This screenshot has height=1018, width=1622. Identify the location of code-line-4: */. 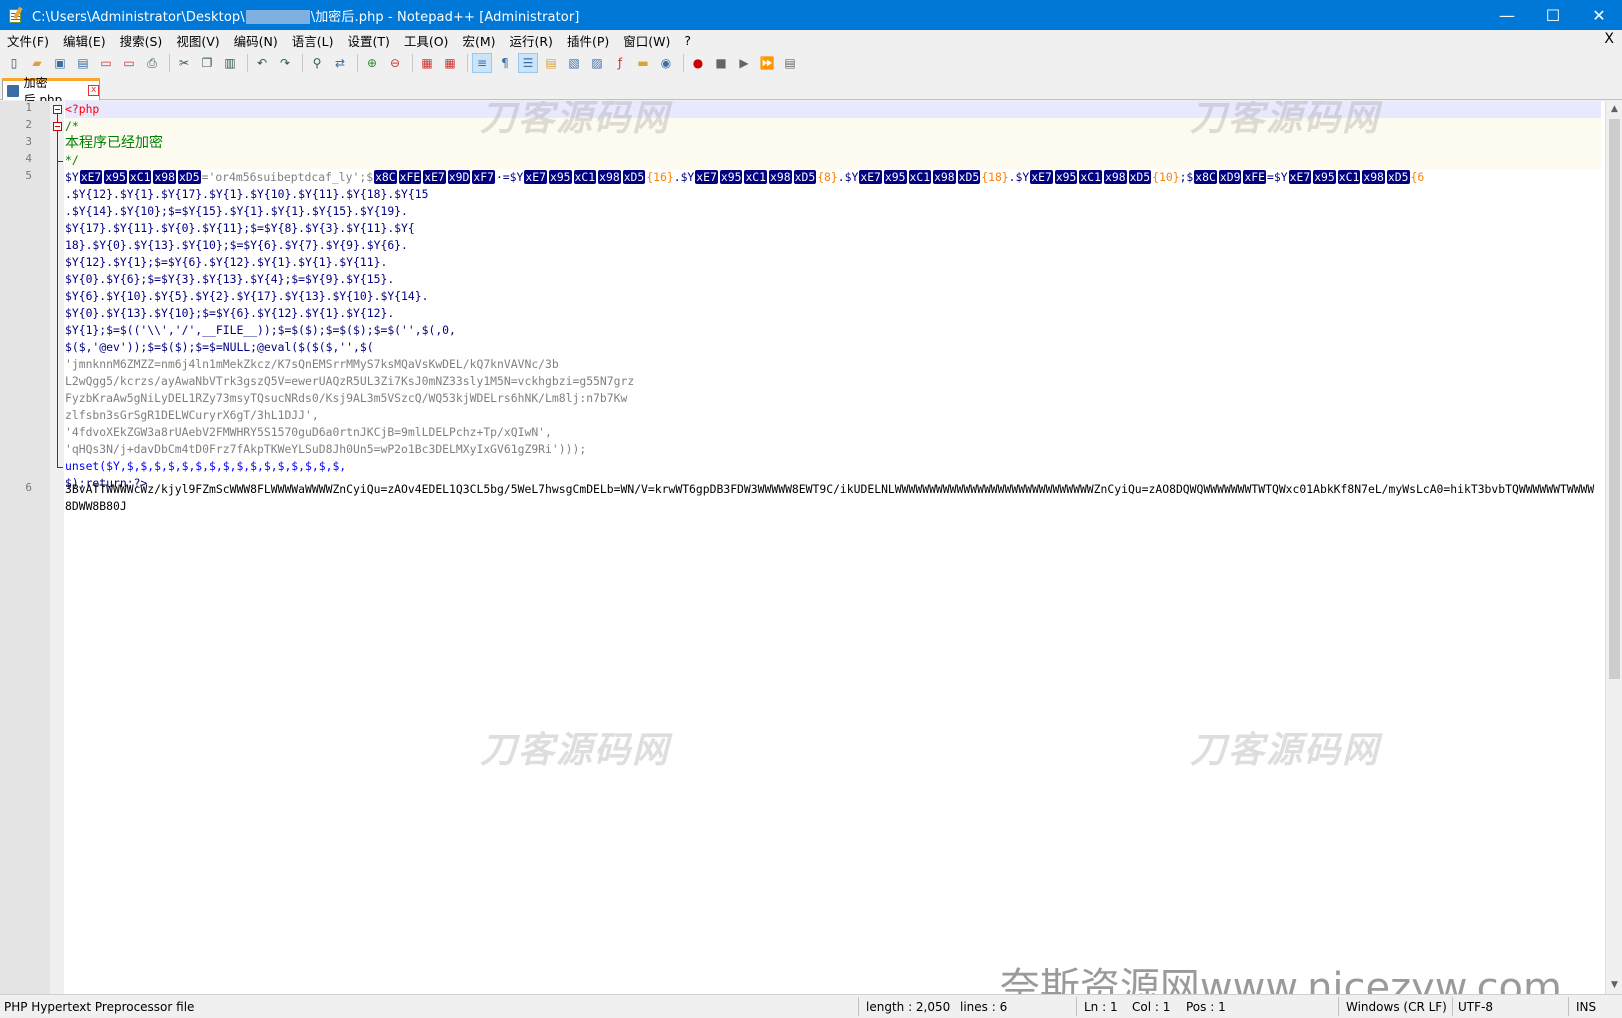
(833, 160).